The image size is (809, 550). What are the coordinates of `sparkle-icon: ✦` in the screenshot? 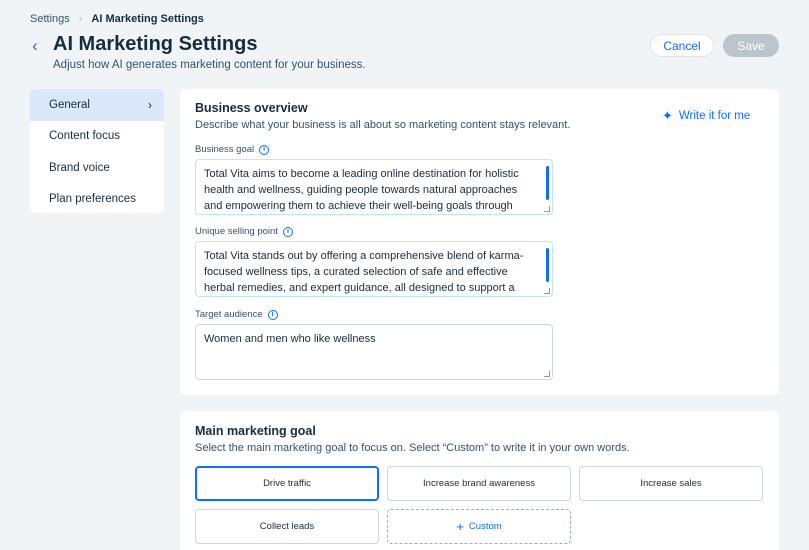 It's located at (667, 115).